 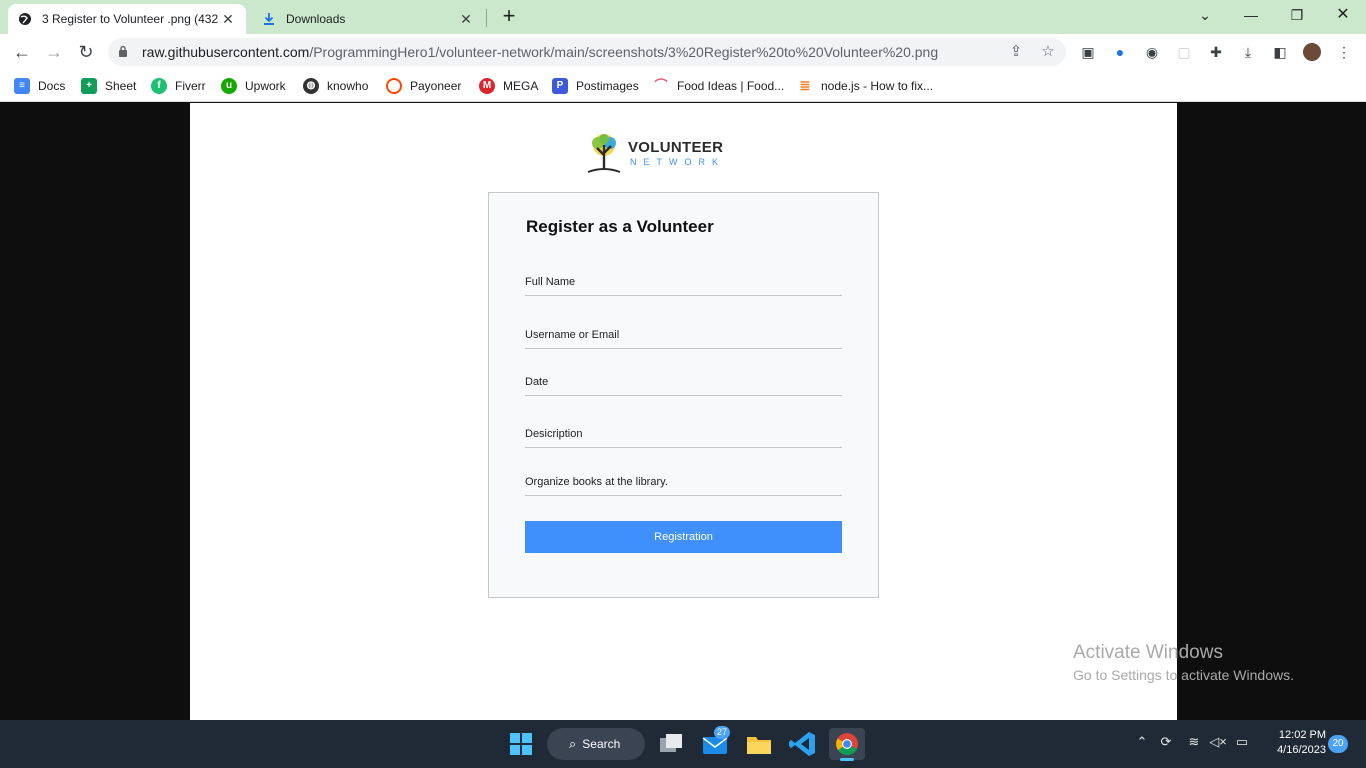 I want to click on avatar, so click(x=1312, y=52).